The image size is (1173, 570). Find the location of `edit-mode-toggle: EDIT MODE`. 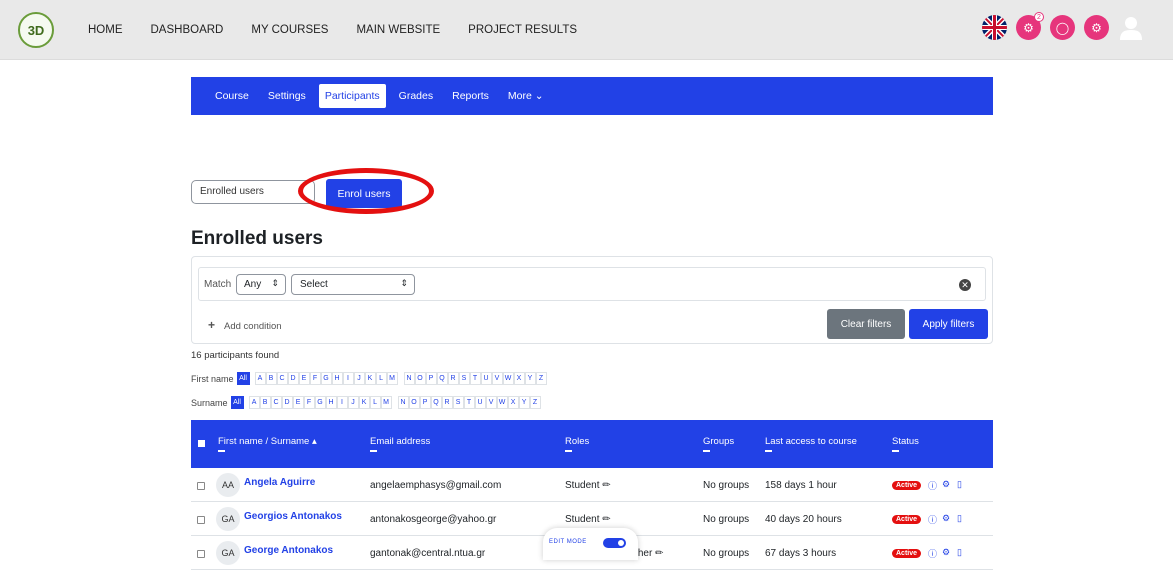

edit-mode-toggle: EDIT MODE is located at coordinates (590, 544).